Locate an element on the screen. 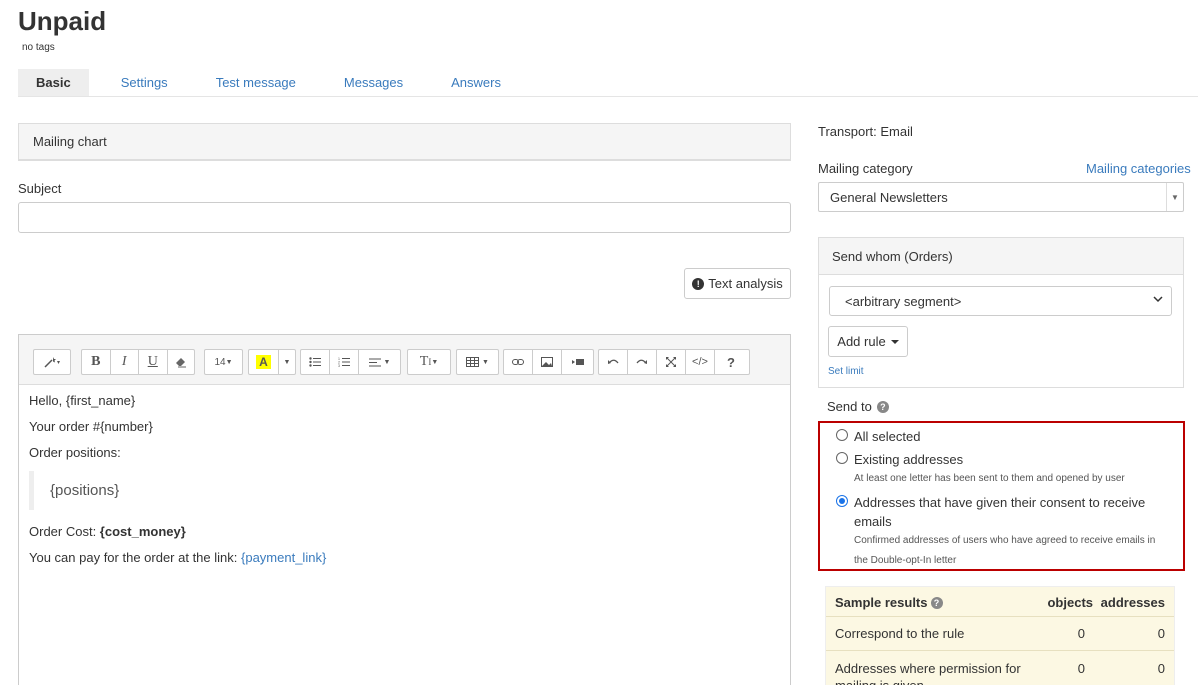 The image size is (1200, 685). table-icon: ▼ is located at coordinates (477, 362).